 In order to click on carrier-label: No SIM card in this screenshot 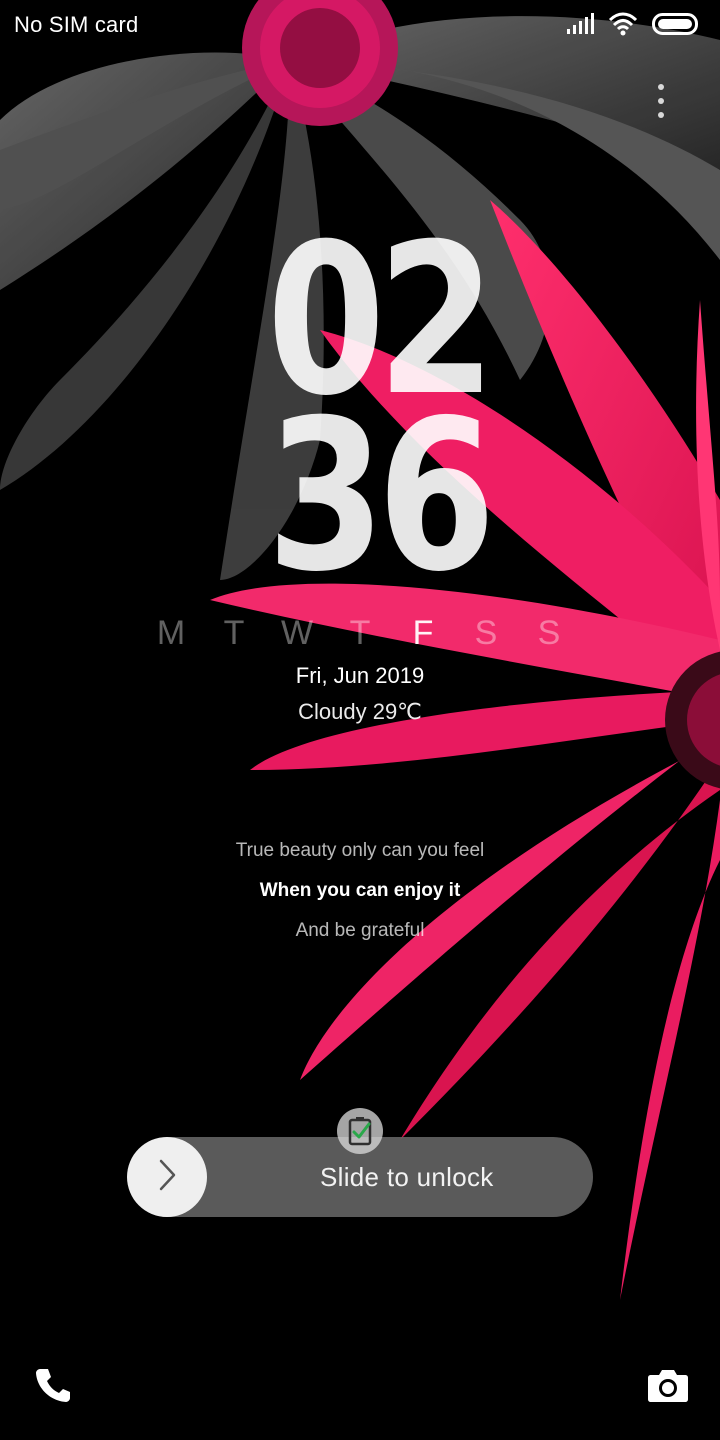, I will do `click(76, 24)`.